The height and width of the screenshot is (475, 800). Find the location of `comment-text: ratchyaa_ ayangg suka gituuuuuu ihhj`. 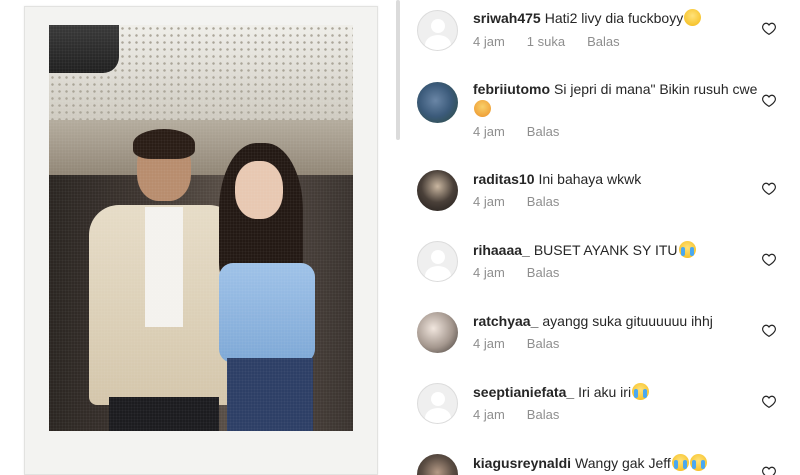

comment-text: ratchyaa_ ayangg suka gituuuuuu ihhj is located at coordinates (618, 321).